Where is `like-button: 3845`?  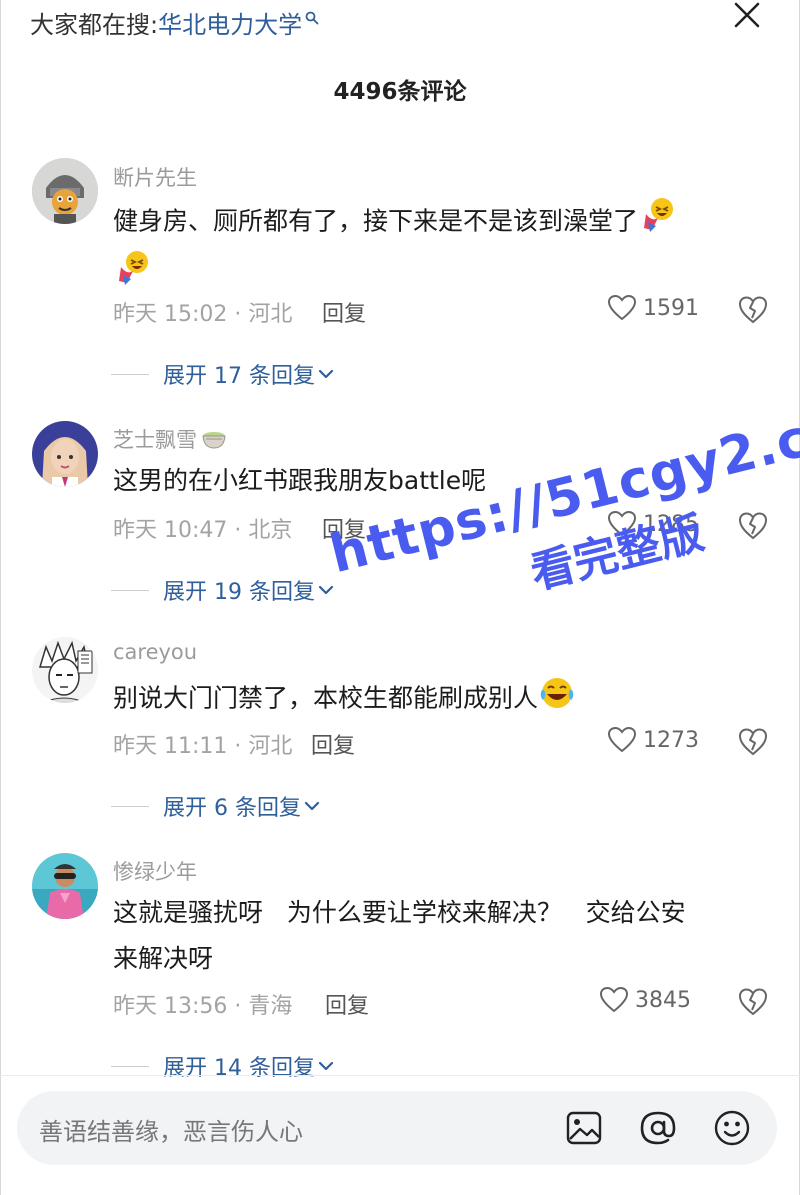 like-button: 3845 is located at coordinates (645, 1000).